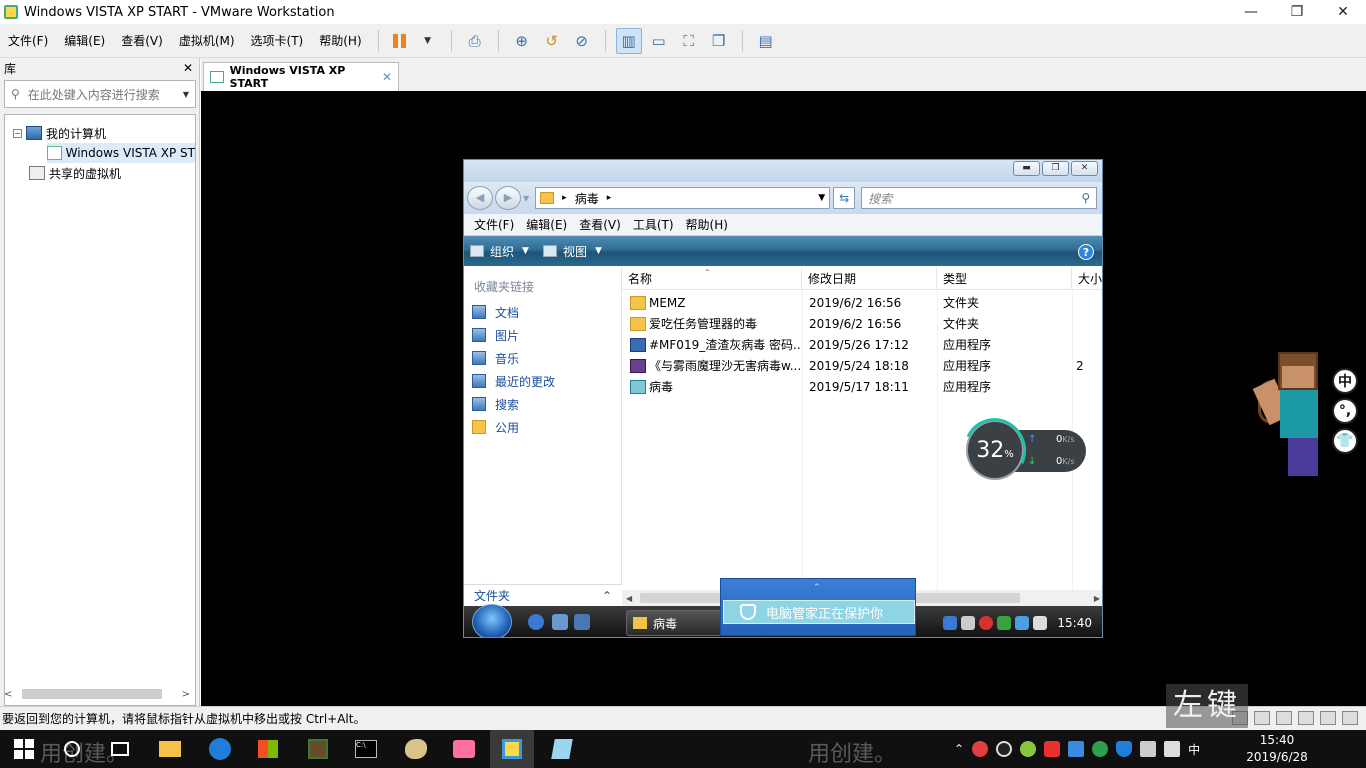  Describe the element at coordinates (100, 94) in the screenshot. I see `library-search-input: ⚲ 在此处键入内容进行搜索 ▼` at that location.